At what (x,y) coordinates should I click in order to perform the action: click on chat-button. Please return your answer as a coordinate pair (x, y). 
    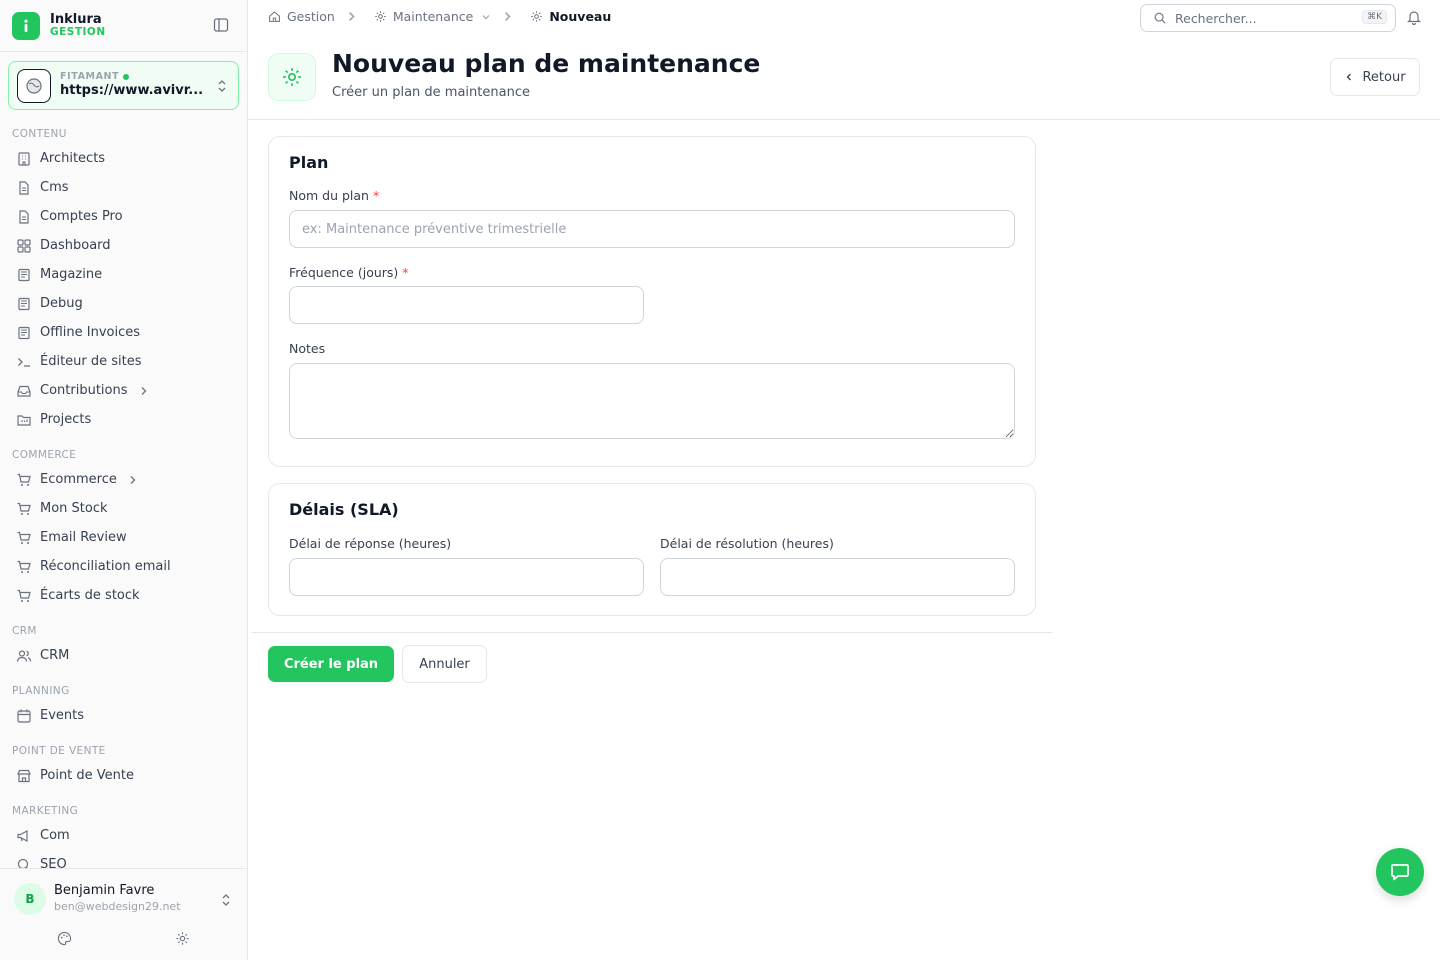
    Looking at the image, I should click on (1400, 872).